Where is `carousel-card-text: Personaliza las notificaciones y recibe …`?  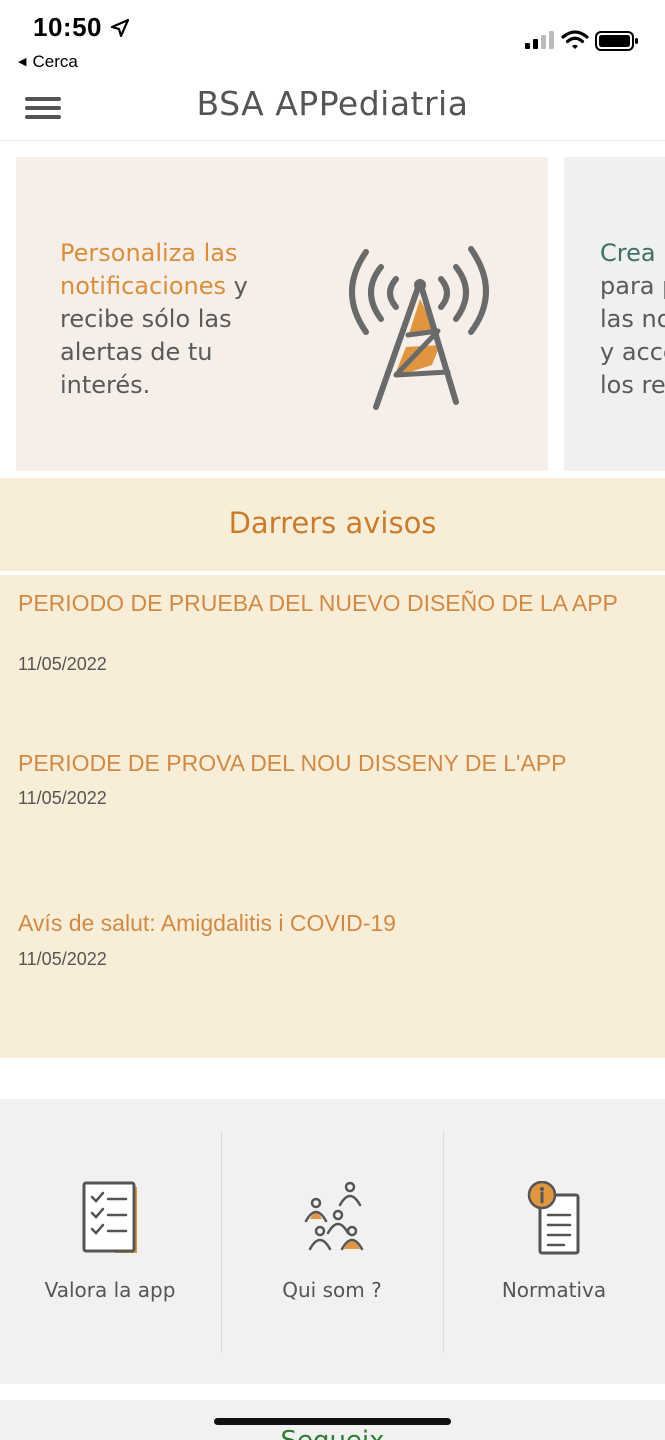 carousel-card-text: Personaliza las notificaciones y recibe … is located at coordinates (160, 319).